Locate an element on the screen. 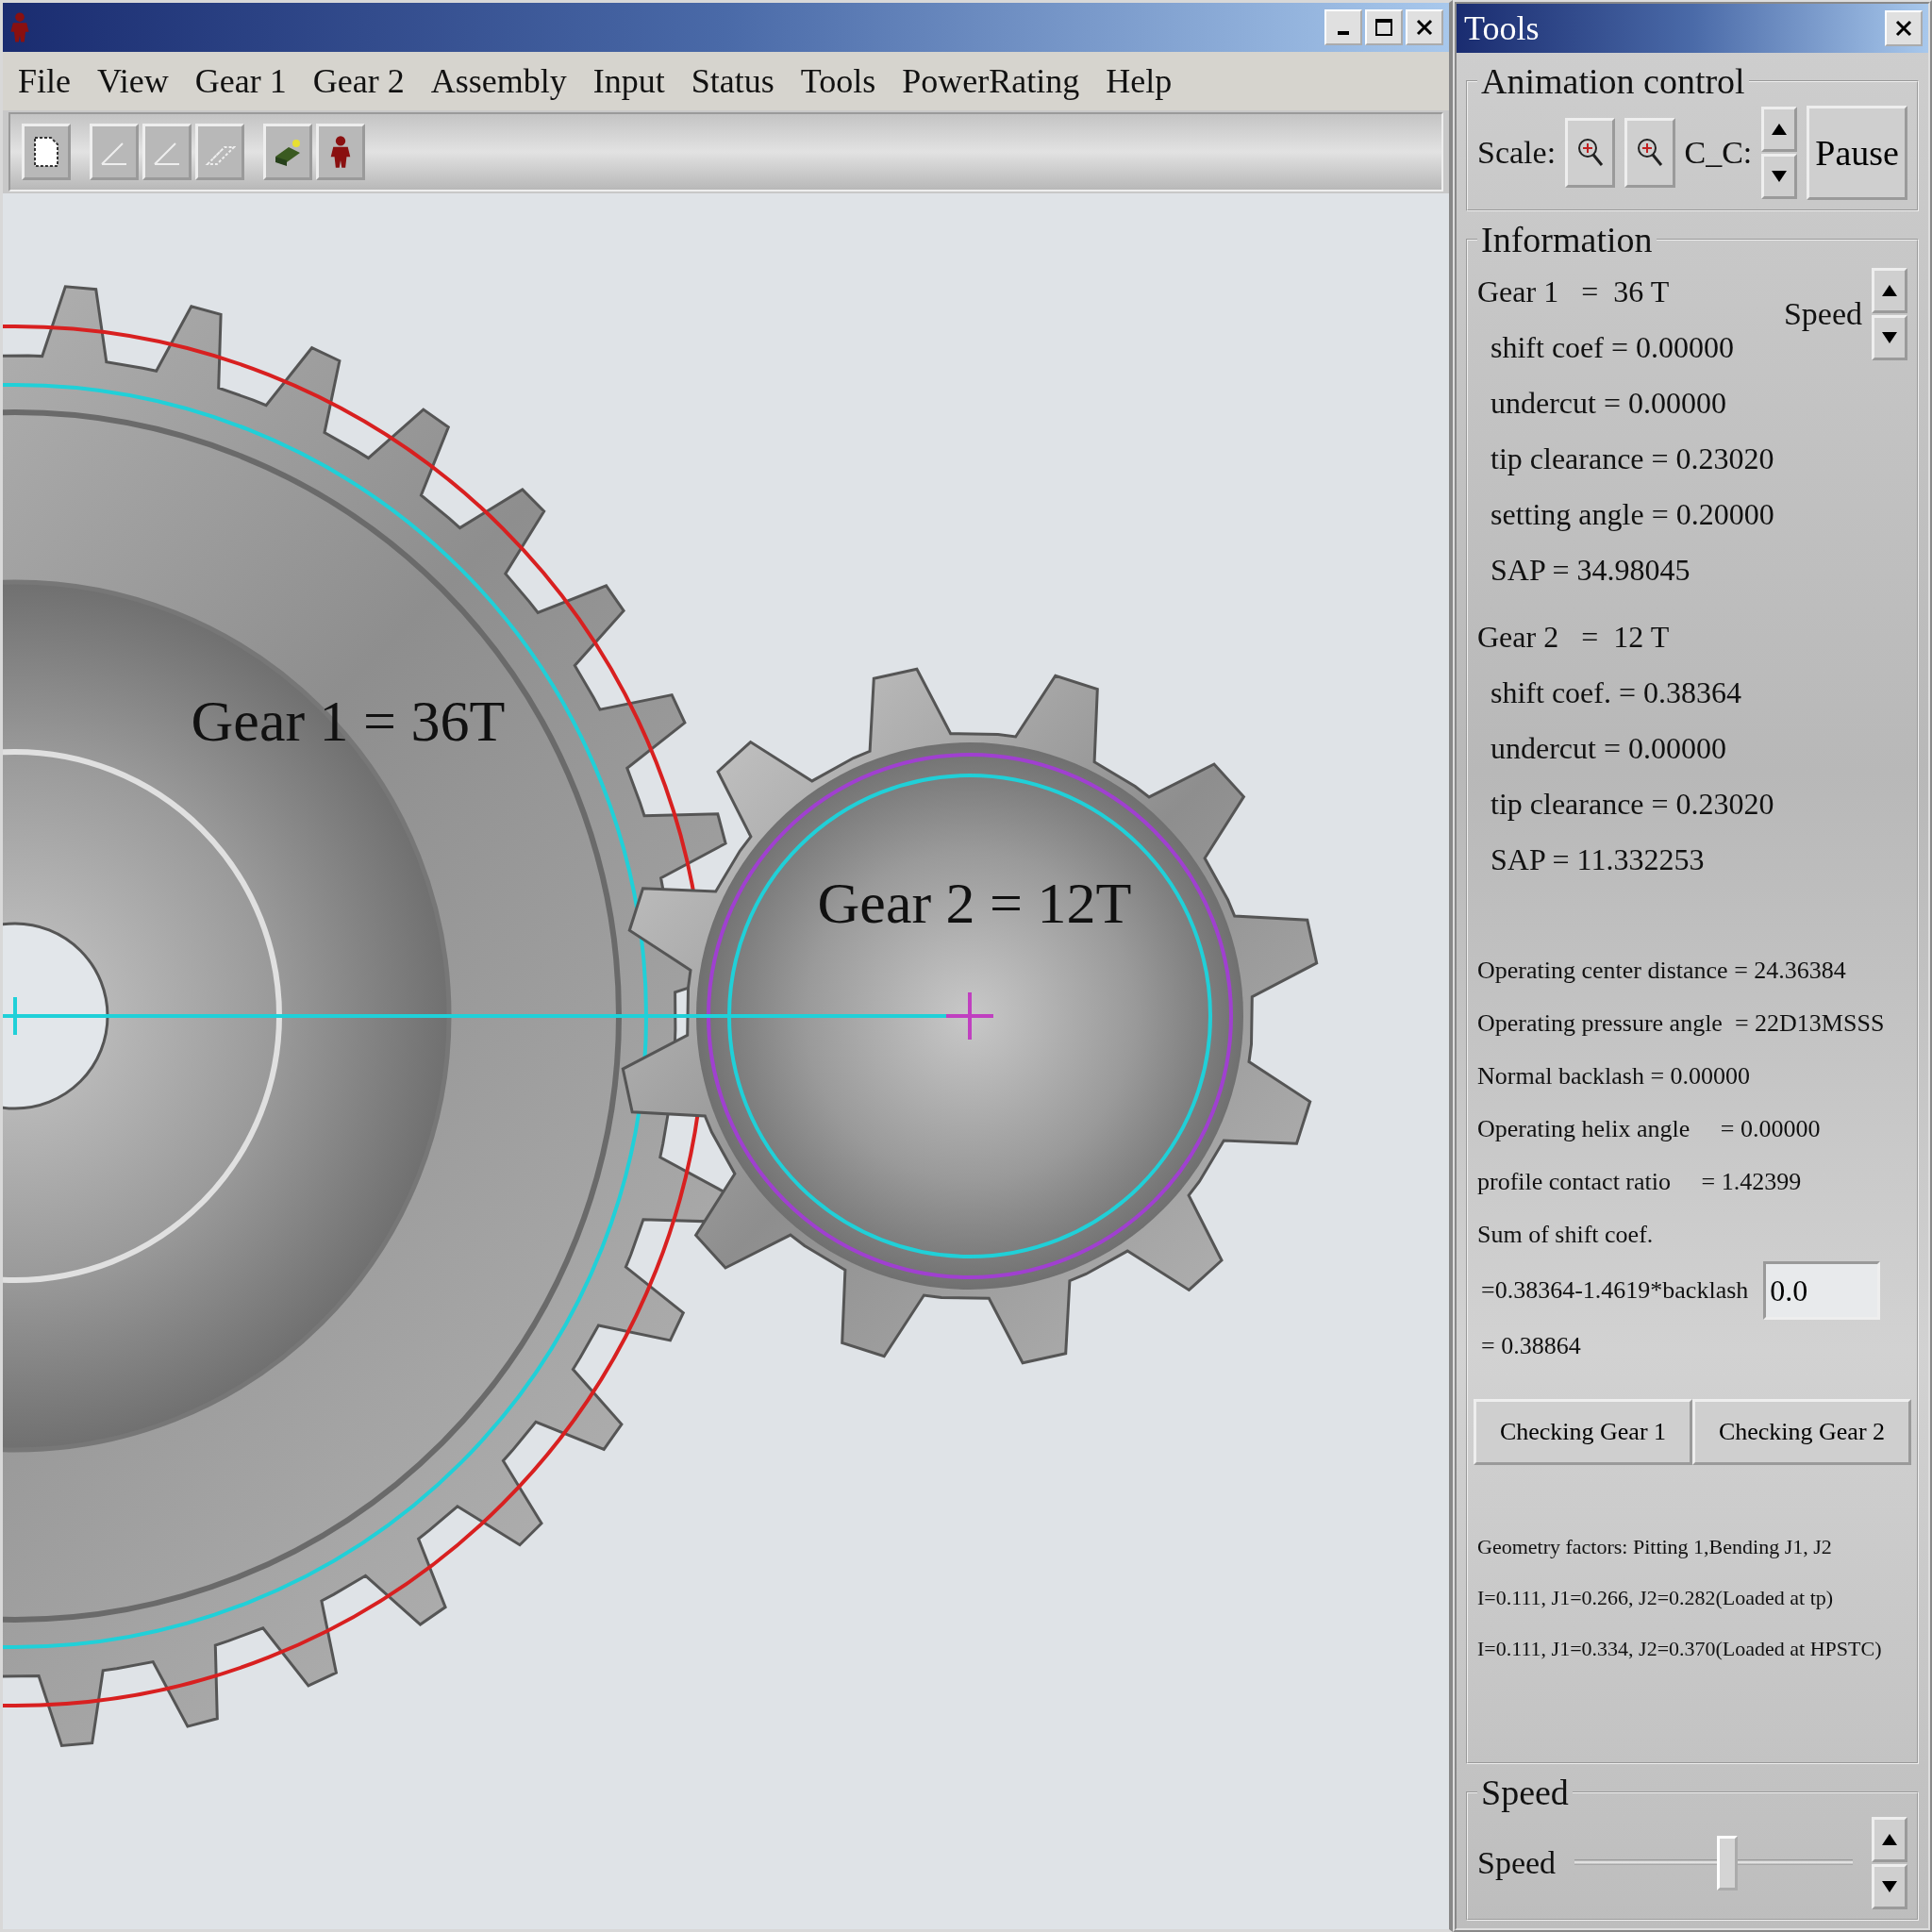 The height and width of the screenshot is (1932, 1932). group-title: Speed is located at coordinates (1525, 1792).